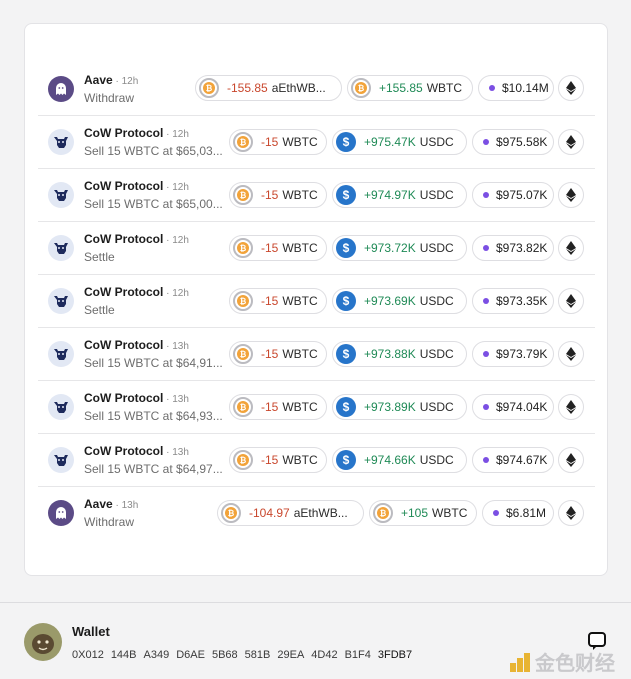 The width and height of the screenshot is (631, 679). I want to click on tx-value: $975.58K, so click(522, 142).